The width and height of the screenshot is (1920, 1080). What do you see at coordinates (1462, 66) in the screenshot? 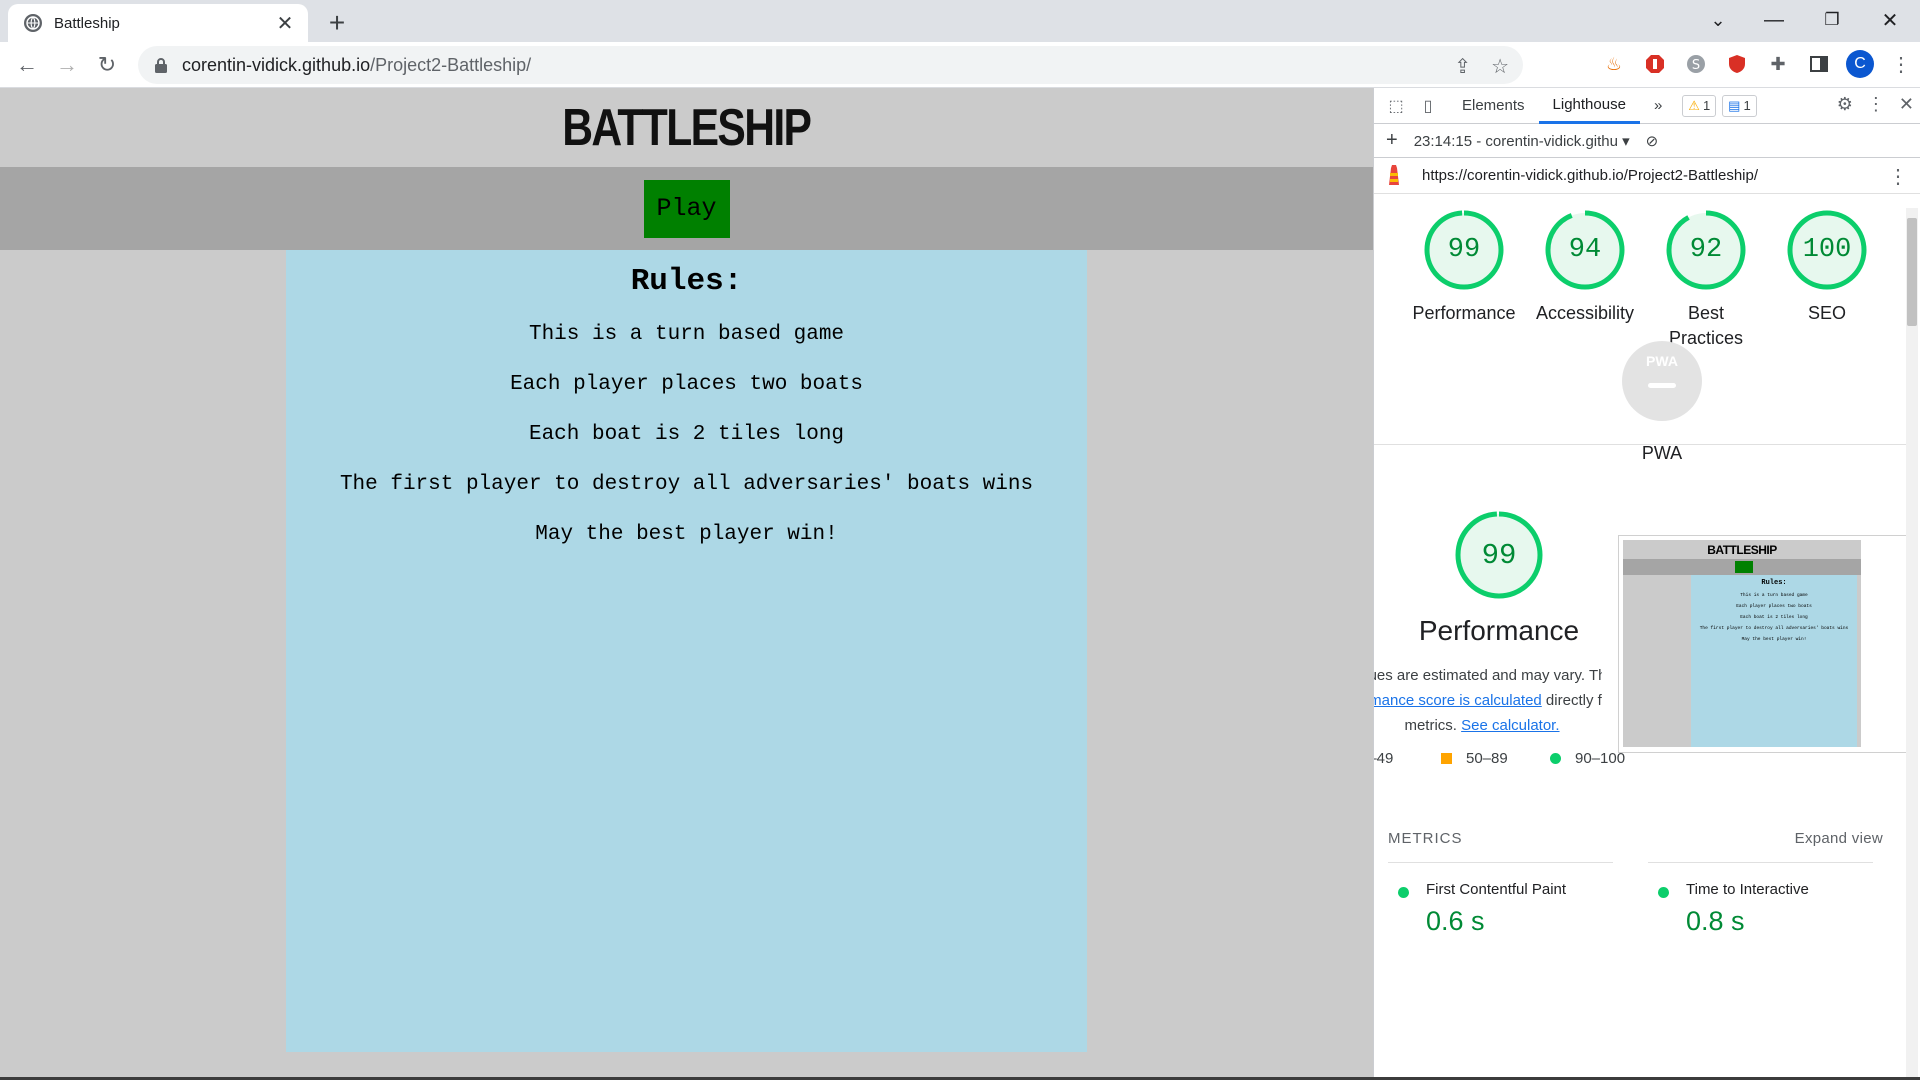
I see `share-icon: ⇪` at bounding box center [1462, 66].